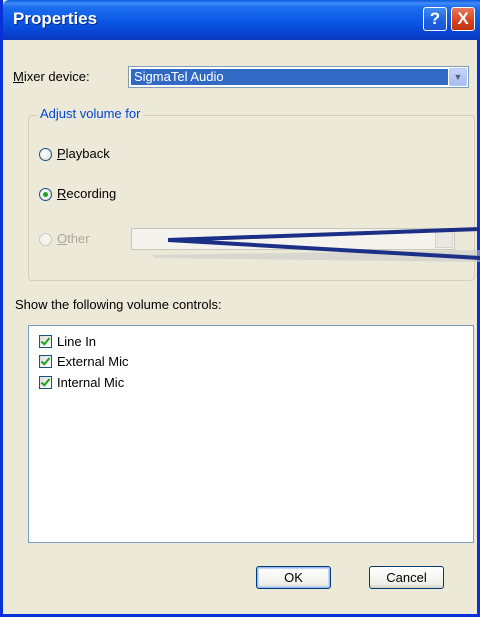 This screenshot has height=617, width=480. Describe the element at coordinates (435, 19) in the screenshot. I see `help-icon: ?` at that location.